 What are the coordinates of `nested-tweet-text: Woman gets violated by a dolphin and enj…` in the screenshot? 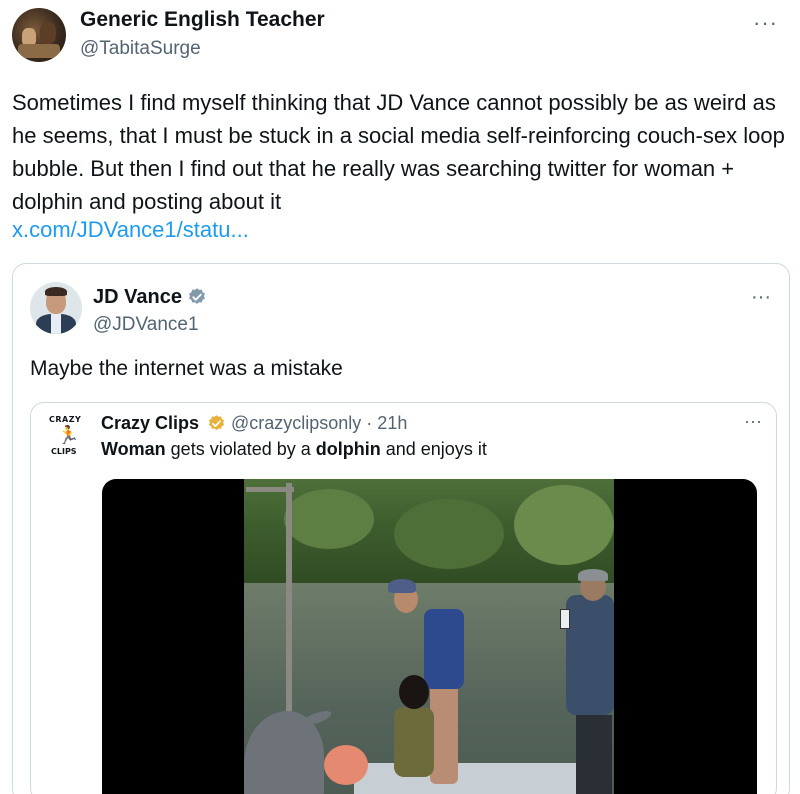 It's located at (294, 449).